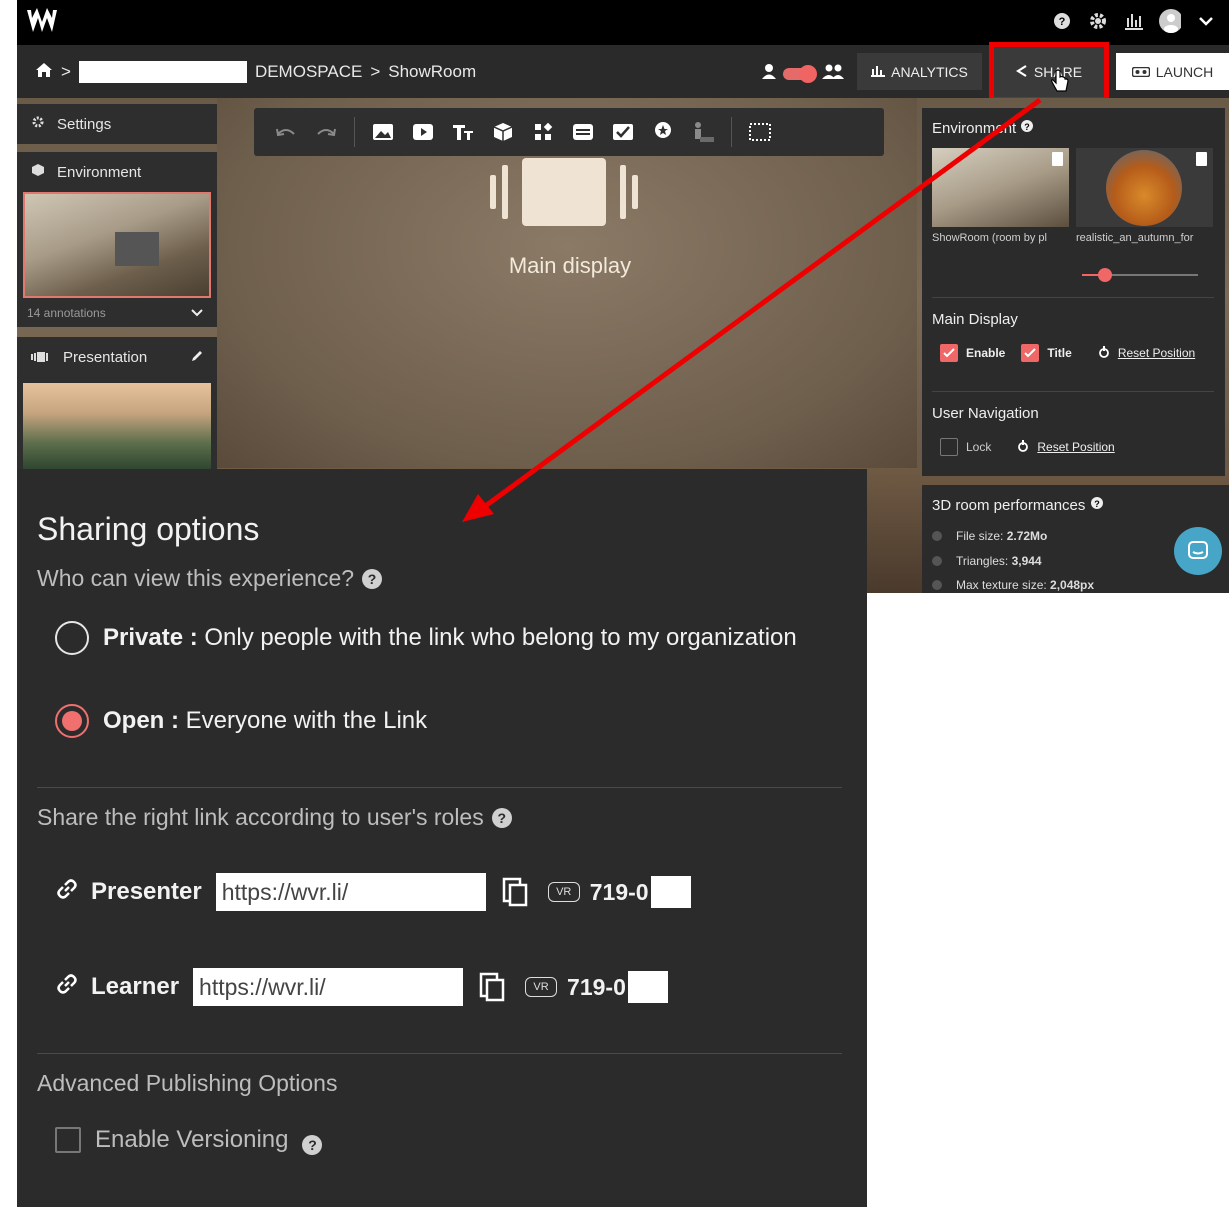  I want to click on undo-icon, so click(286, 132).